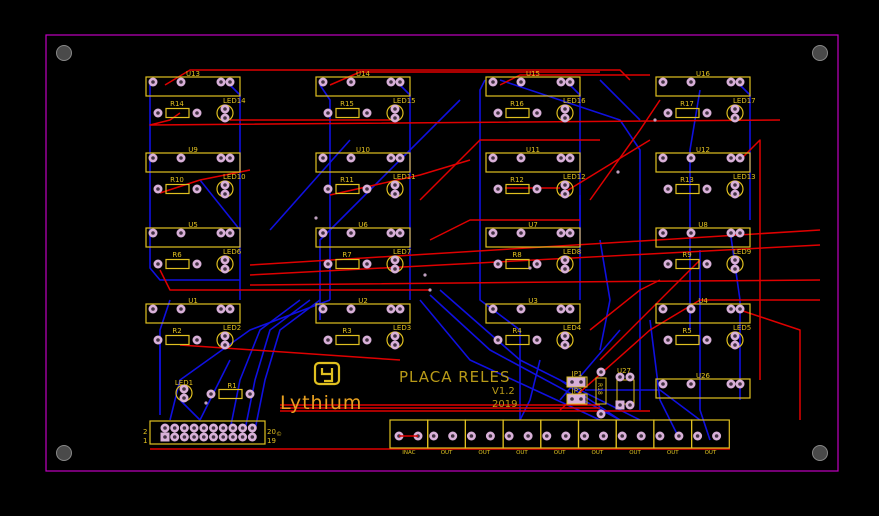 Image resolution: width=879 pixels, height=516 pixels. Describe the element at coordinates (402, 328) in the screenshot. I see `led-label: LED3` at that location.